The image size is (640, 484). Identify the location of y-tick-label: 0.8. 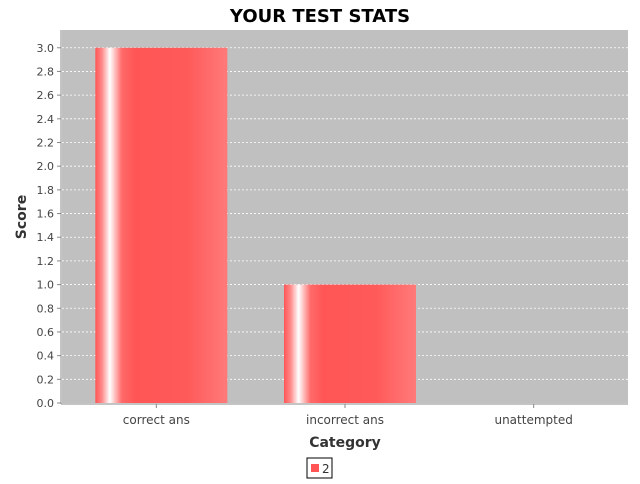
(46, 308).